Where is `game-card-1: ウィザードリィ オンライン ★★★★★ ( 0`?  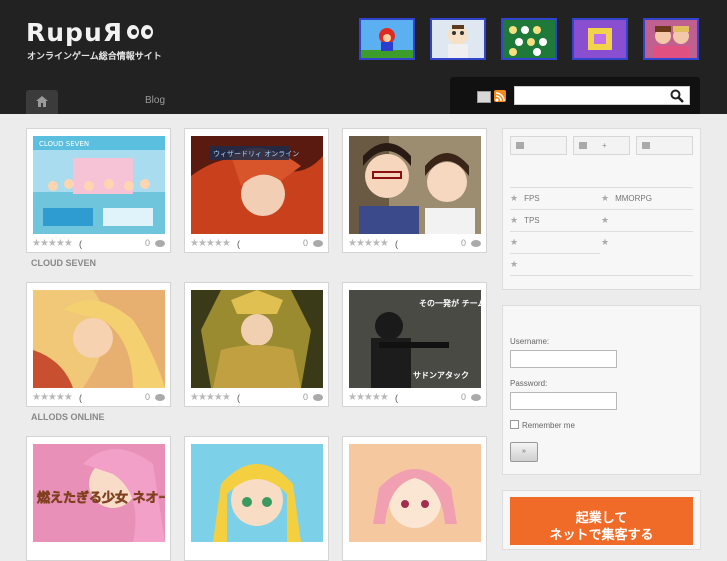 game-card-1: ウィザードリィ オンライン ★★★★★ ( 0 is located at coordinates (256, 190).